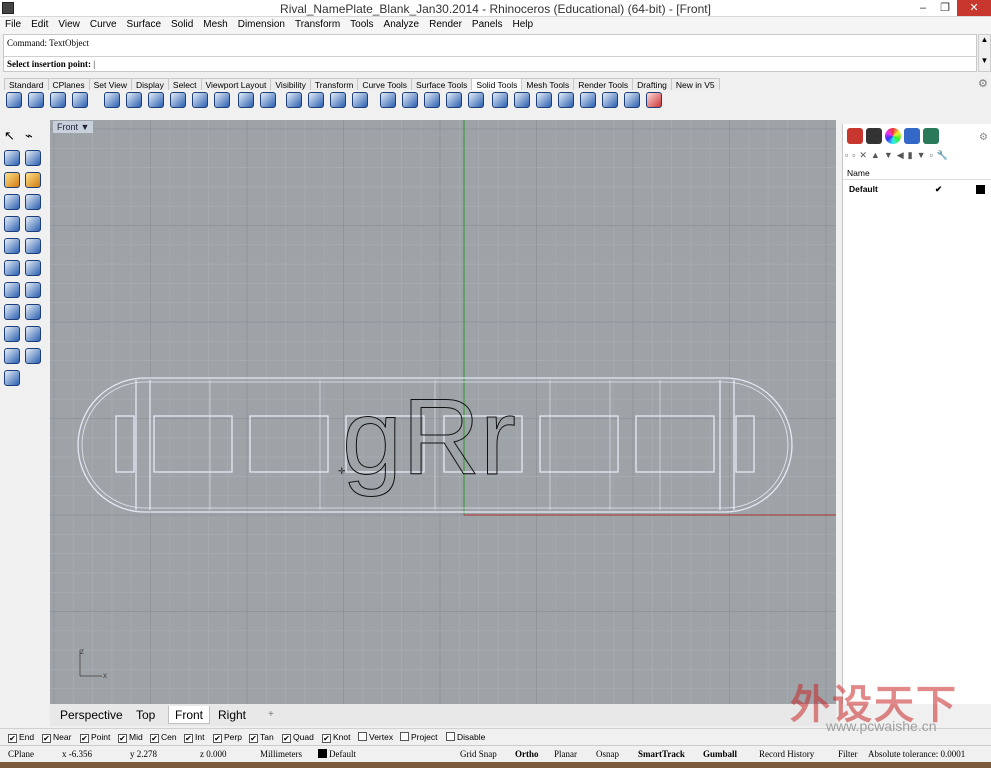  Describe the element at coordinates (661, 754) in the screenshot. I see `smarttrack-toggle: SmartTrack` at that location.